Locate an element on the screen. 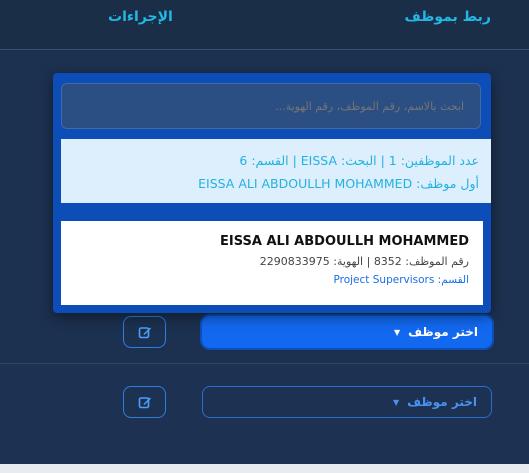 The height and width of the screenshot is (473, 529). department-value: Project Supervisors is located at coordinates (384, 280).